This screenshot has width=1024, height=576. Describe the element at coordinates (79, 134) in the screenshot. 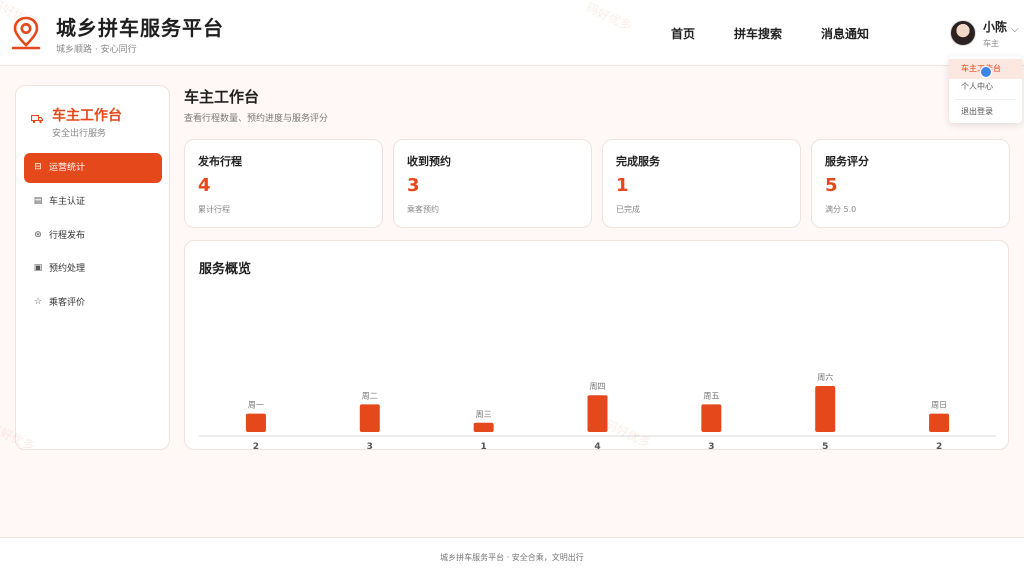

I see `sidebar-subtitle: 安全出行服务` at that location.